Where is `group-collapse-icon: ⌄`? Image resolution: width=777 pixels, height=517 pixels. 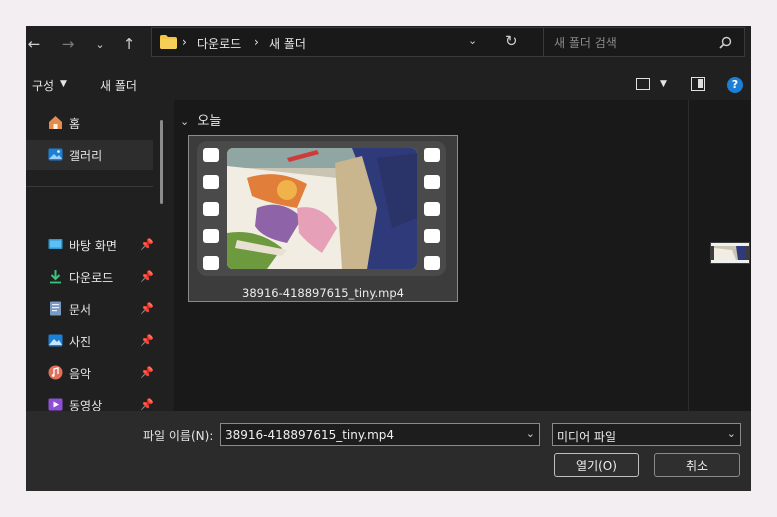 group-collapse-icon: ⌄ is located at coordinates (185, 121).